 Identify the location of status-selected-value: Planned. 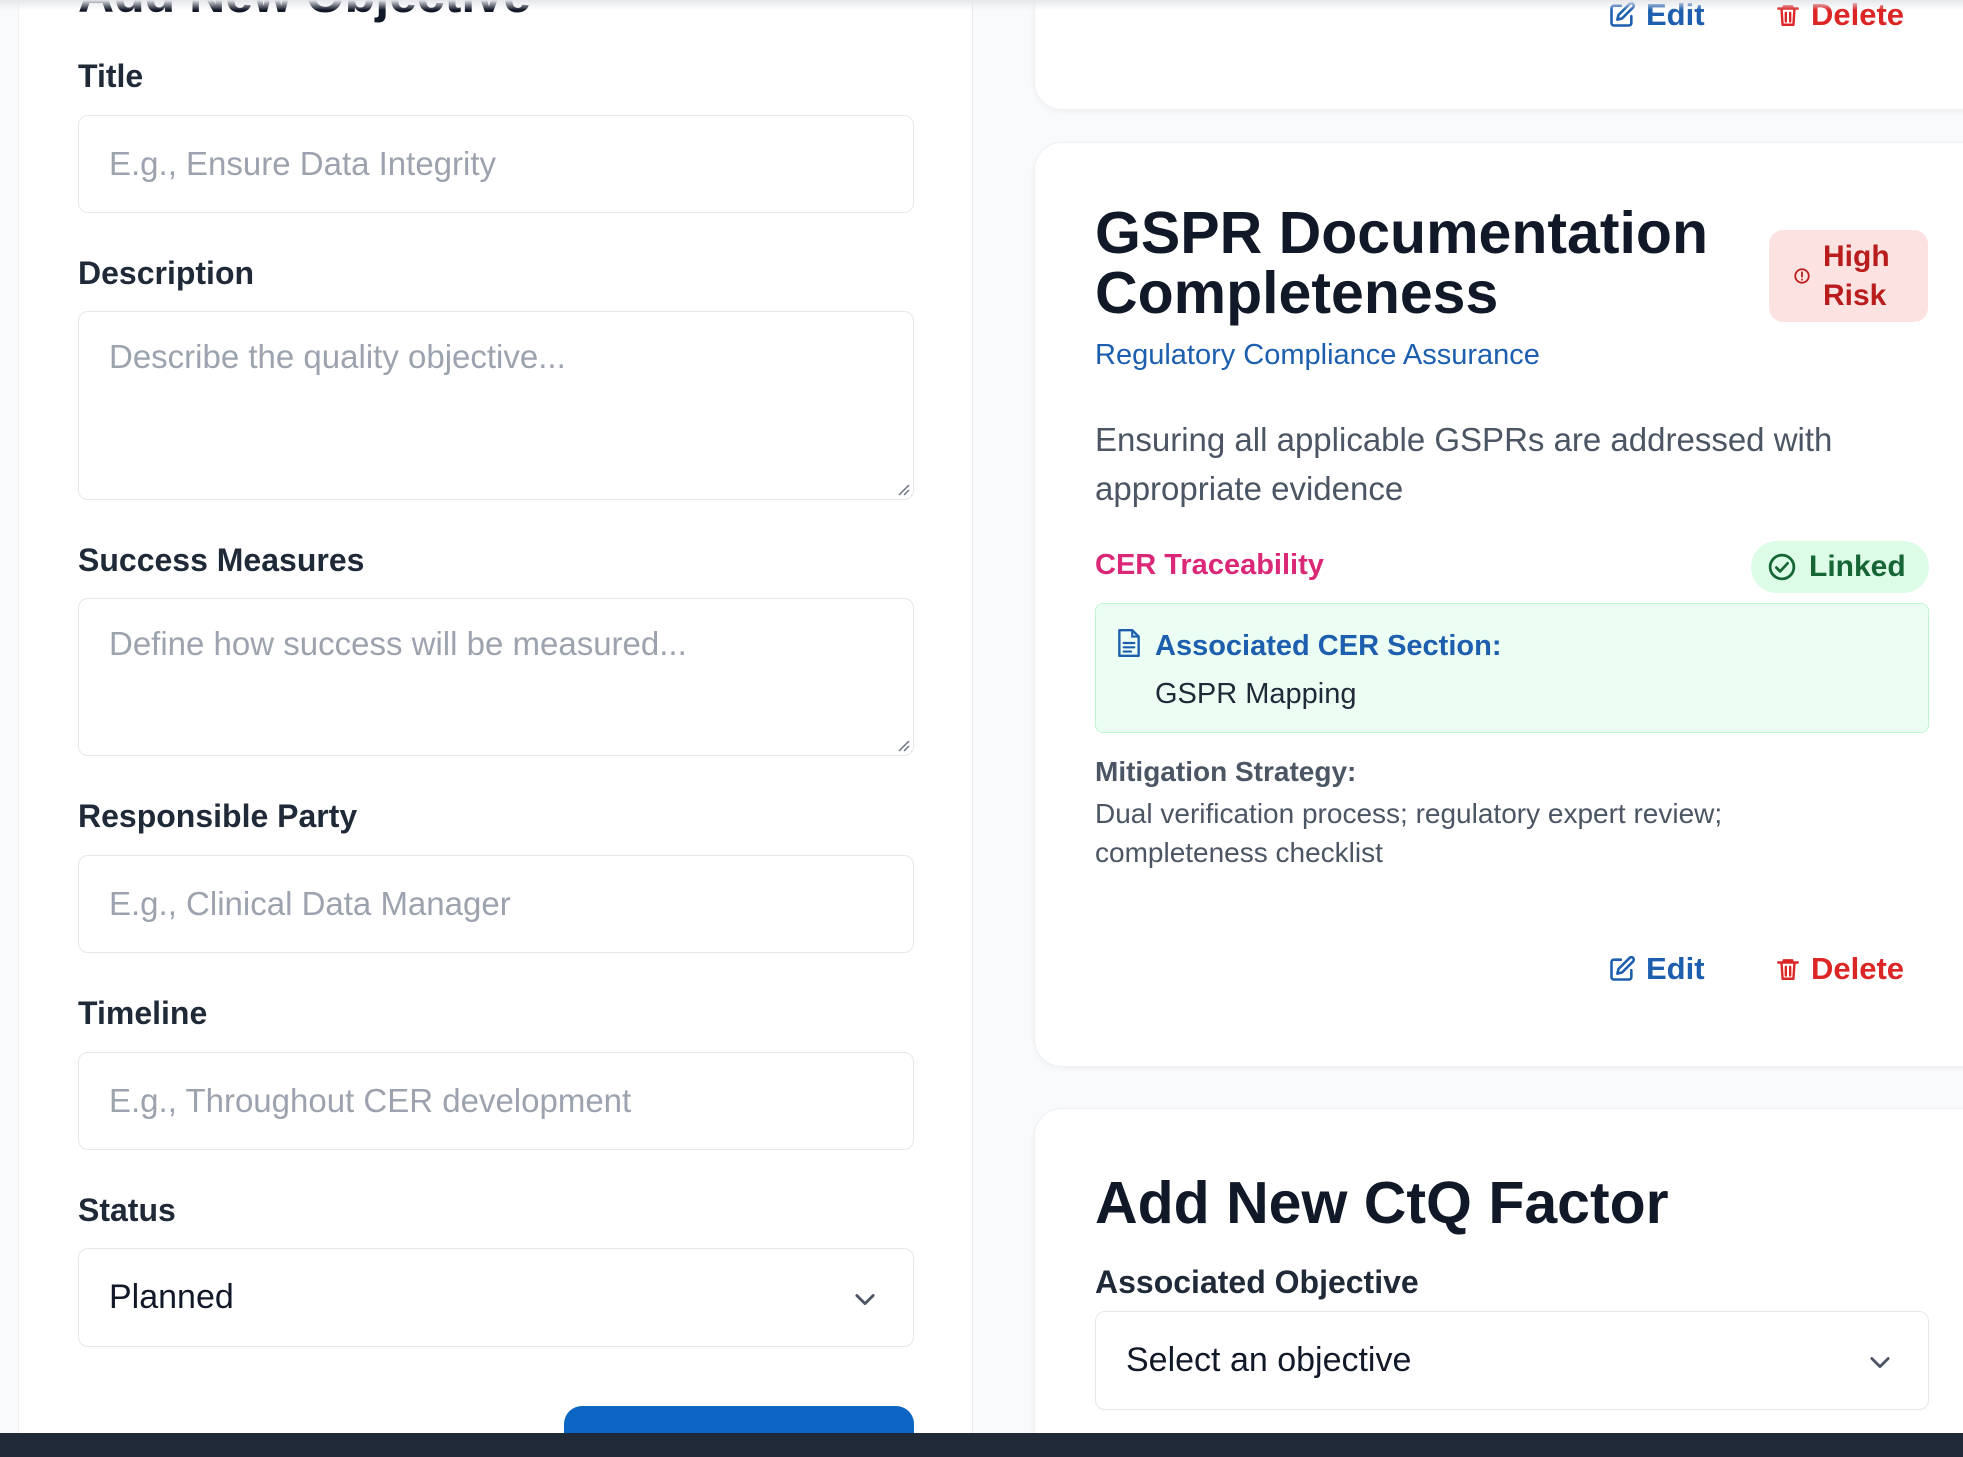
(171, 1297).